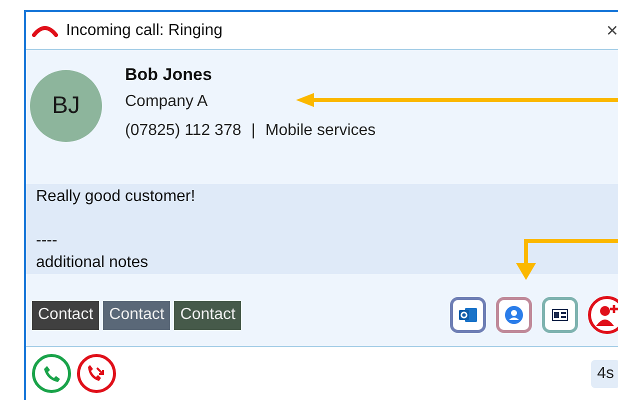  What do you see at coordinates (144, 30) in the screenshot?
I see `window-title: Incoming call: Ringing` at bounding box center [144, 30].